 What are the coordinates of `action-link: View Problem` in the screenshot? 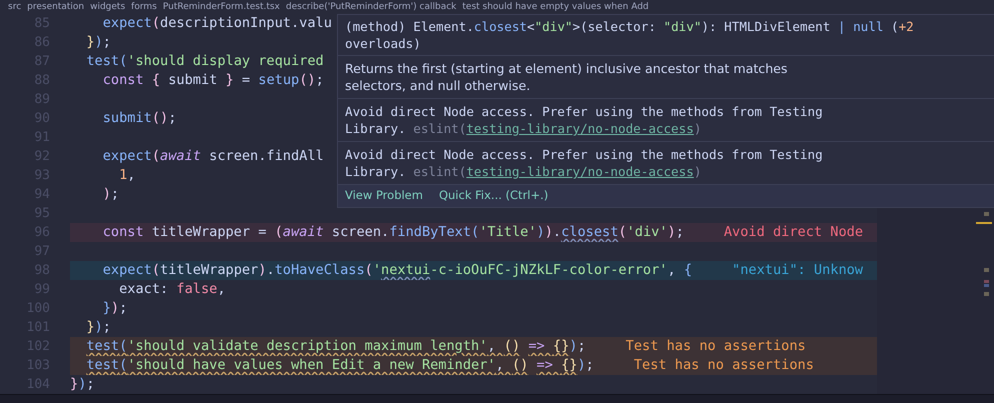 It's located at (384, 196).